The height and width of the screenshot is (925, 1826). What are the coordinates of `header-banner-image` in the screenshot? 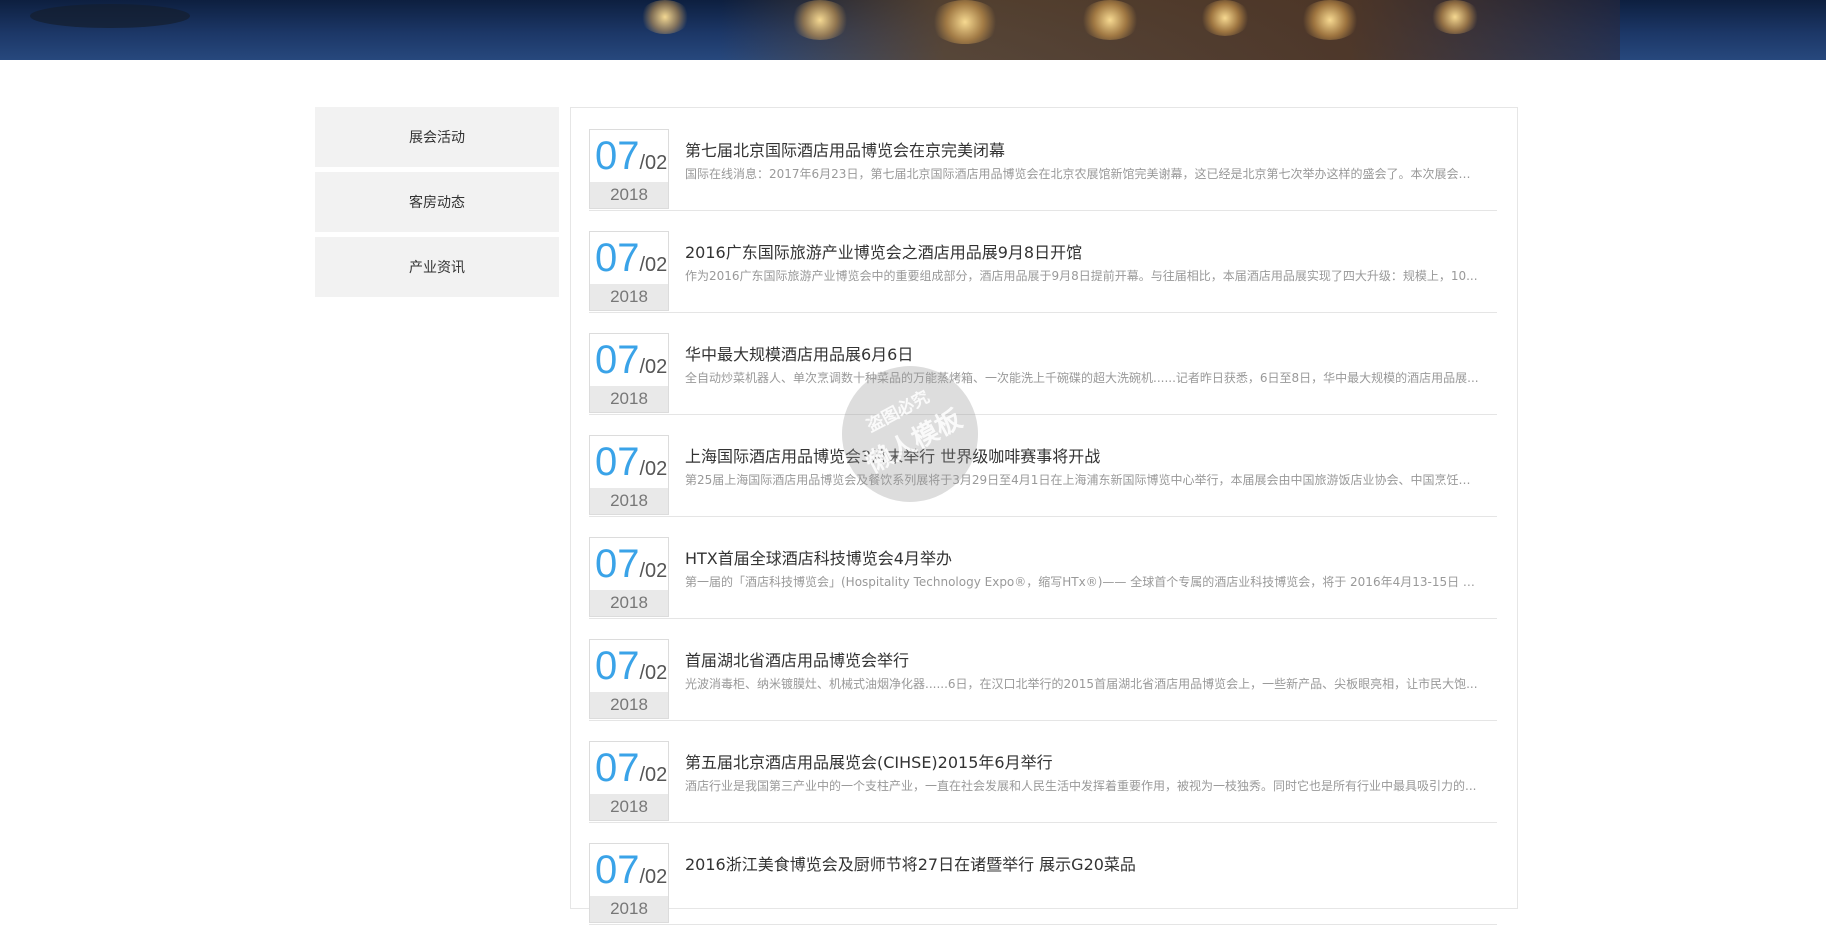 It's located at (913, 30).